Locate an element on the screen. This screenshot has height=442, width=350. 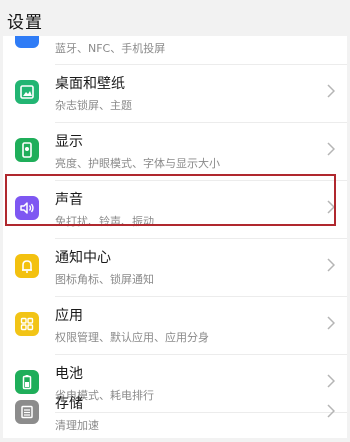
wallpaper-icon is located at coordinates (27, 92).